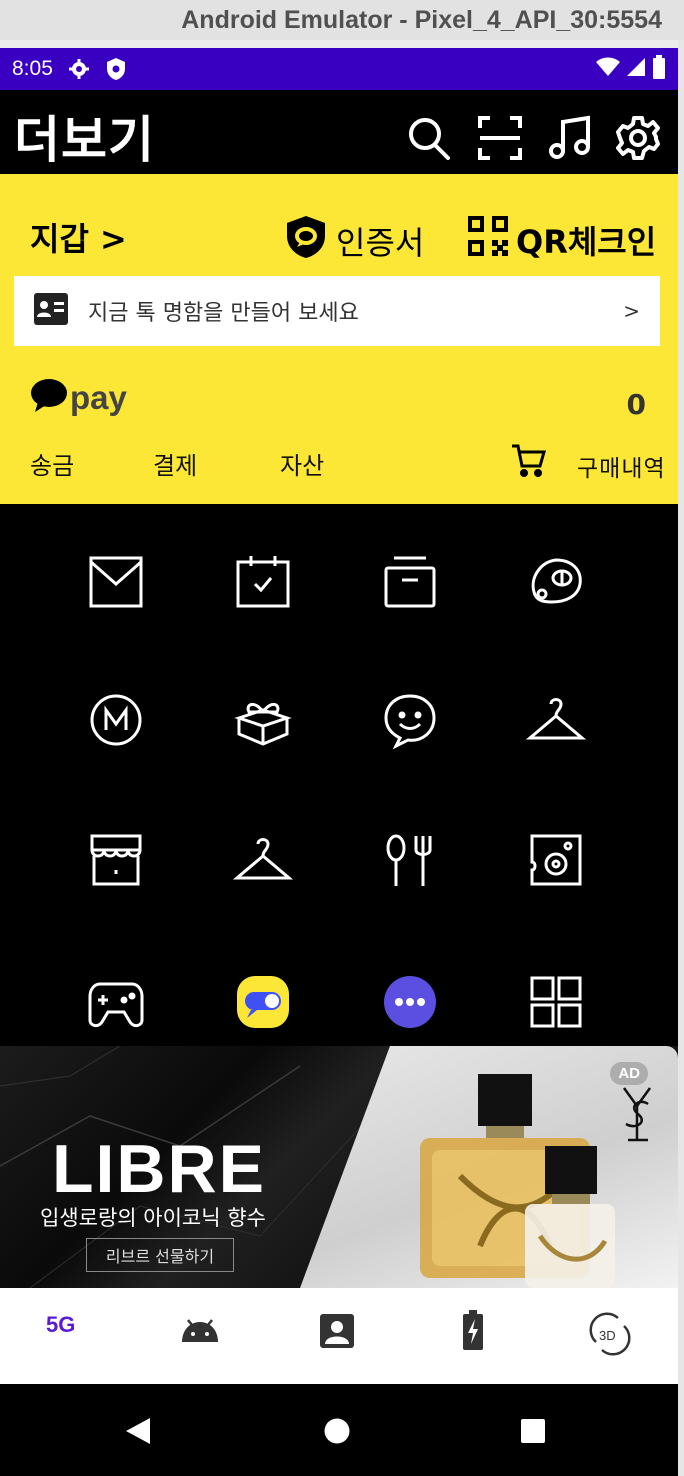 This screenshot has width=684, height=1476. Describe the element at coordinates (421, 19) in the screenshot. I see `emulator-title: Android Emulator - Pixel_4_API_30:5554` at that location.